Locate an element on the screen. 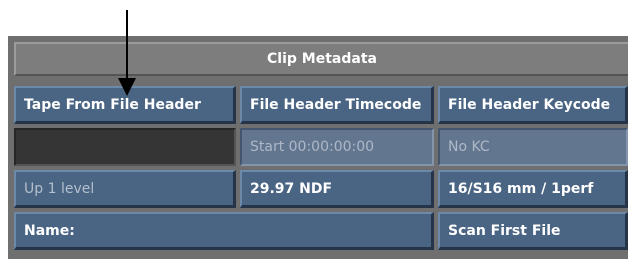  tape-name-field is located at coordinates (125, 147).